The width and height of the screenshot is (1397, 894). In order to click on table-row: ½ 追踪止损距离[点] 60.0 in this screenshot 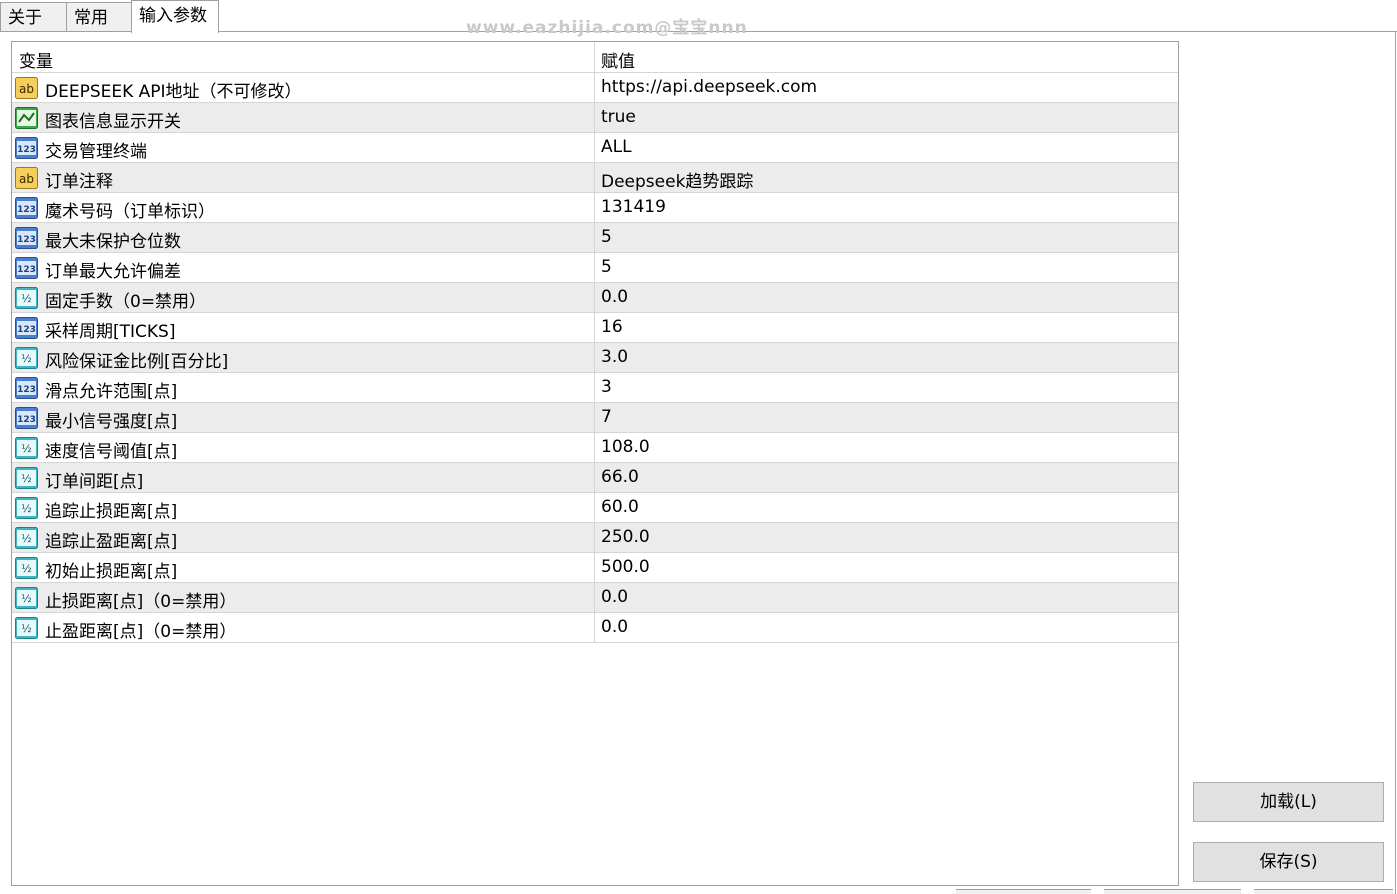, I will do `click(595, 508)`.